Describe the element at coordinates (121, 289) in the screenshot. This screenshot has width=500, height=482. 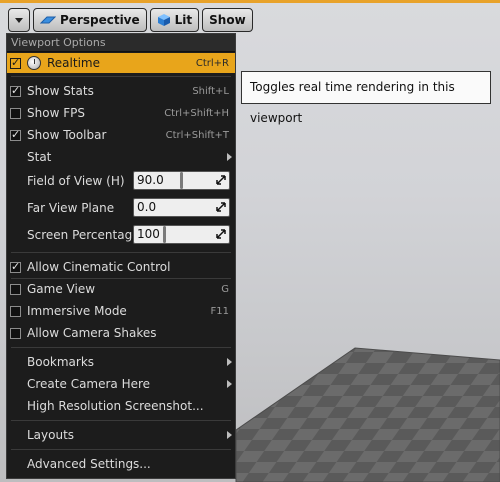
I see `menu-item-game-view: Game View G` at that location.